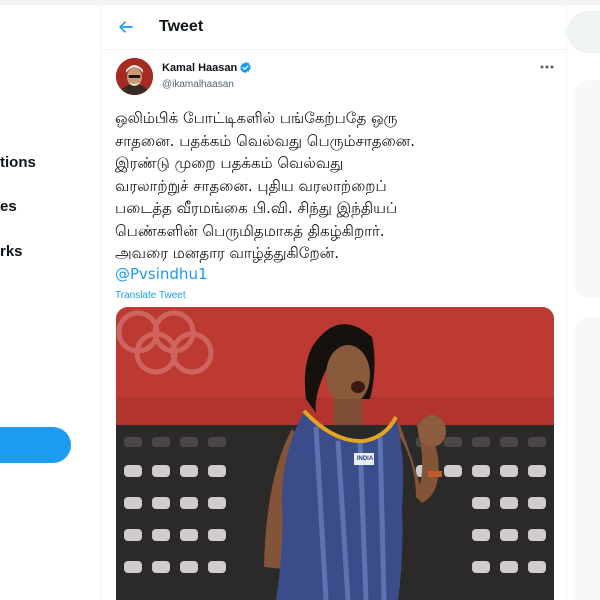  I want to click on trends-panel, so click(587, 189).